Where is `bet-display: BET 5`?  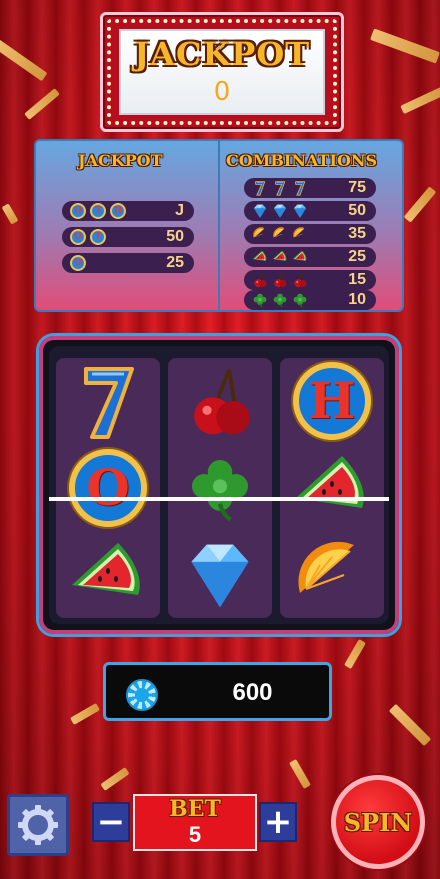
bet-display: BET 5 is located at coordinates (195, 822).